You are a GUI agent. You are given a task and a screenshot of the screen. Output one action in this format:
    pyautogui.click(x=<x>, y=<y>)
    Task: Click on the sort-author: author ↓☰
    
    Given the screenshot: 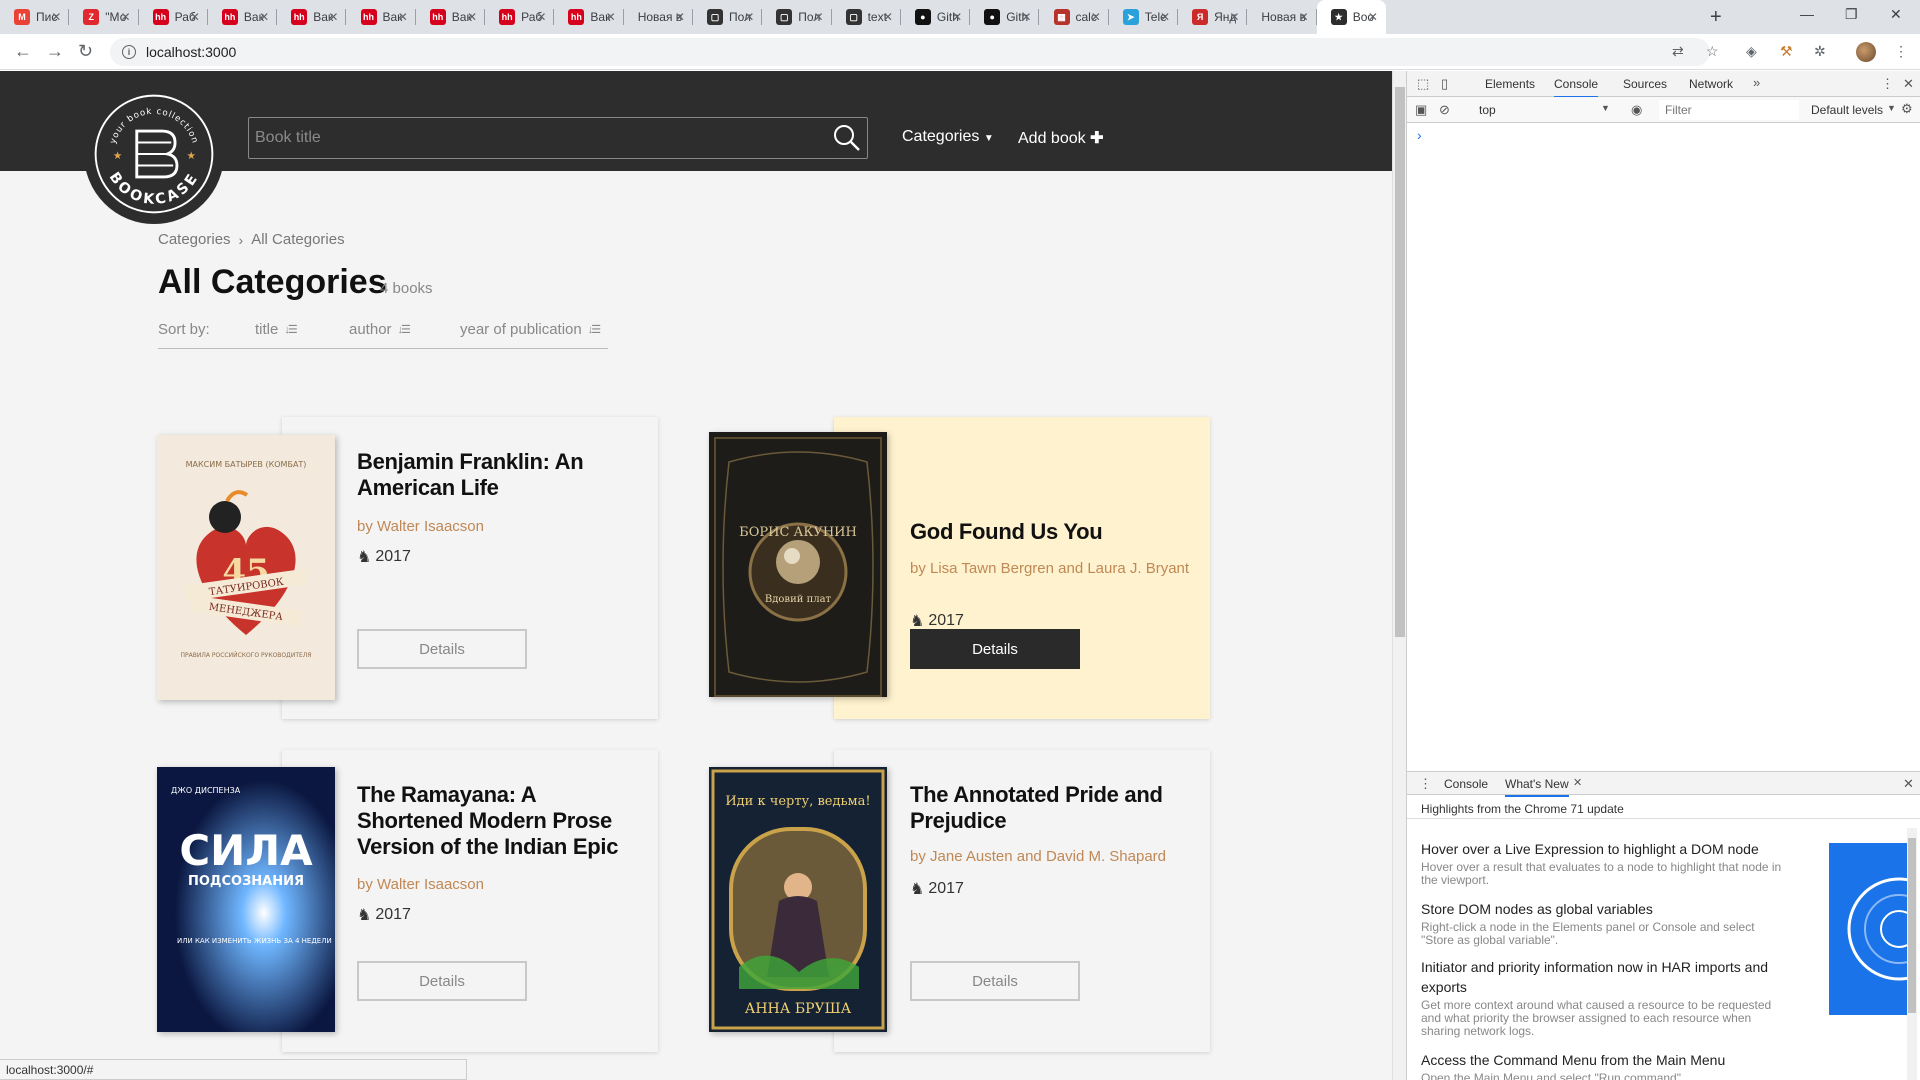 What is the action you would take?
    pyautogui.click(x=380, y=329)
    